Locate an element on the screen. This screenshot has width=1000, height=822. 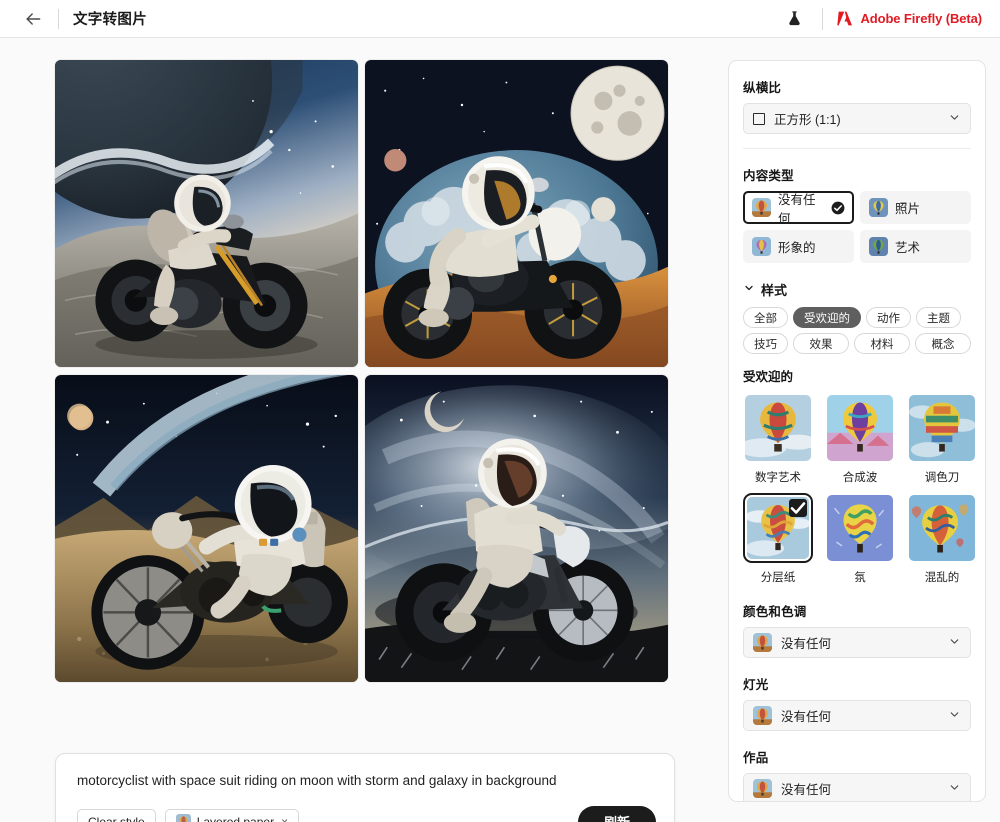
back-arrow-icon is located at coordinates (33, 19).